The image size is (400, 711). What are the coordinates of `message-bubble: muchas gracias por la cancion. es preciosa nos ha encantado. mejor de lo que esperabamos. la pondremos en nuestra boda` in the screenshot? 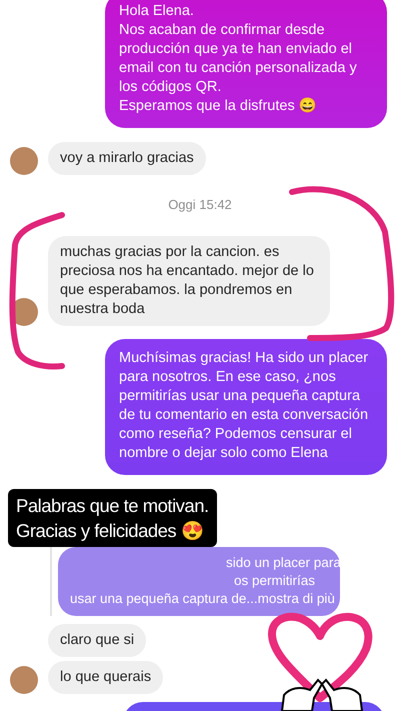 It's located at (189, 281).